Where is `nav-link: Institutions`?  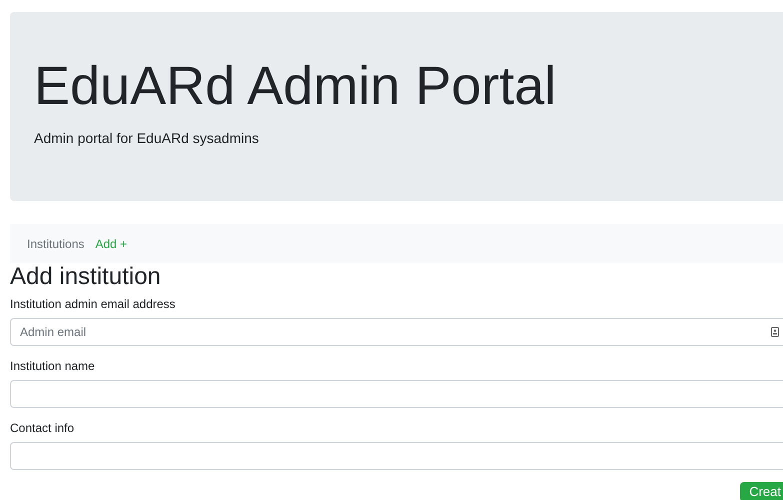 nav-link: Institutions is located at coordinates (55, 243).